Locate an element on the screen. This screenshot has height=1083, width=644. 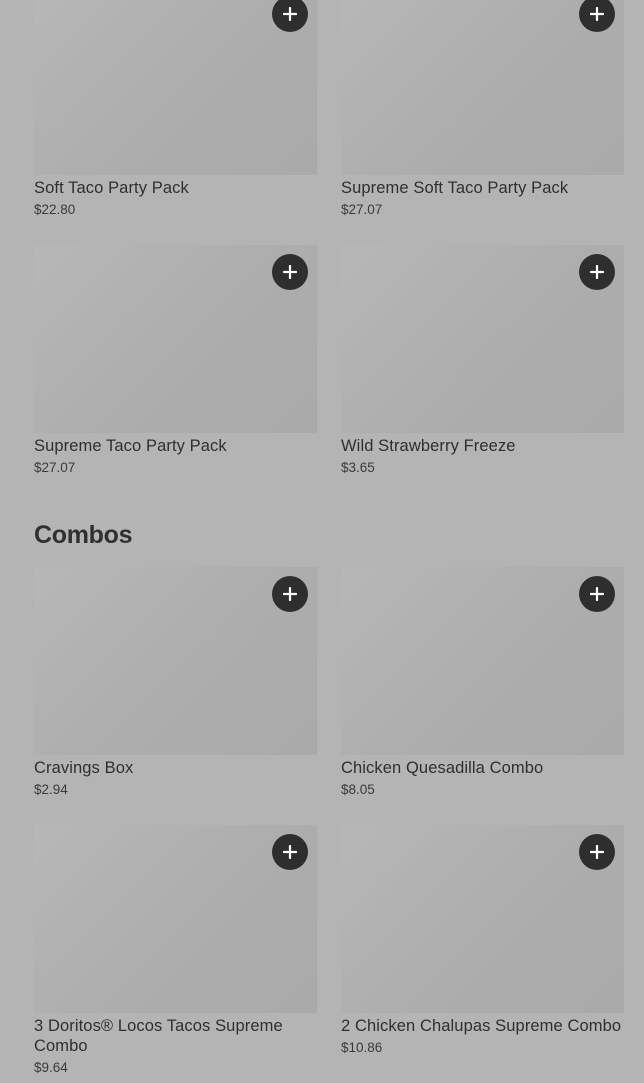
item-price: $8.05 is located at coordinates (358, 789).